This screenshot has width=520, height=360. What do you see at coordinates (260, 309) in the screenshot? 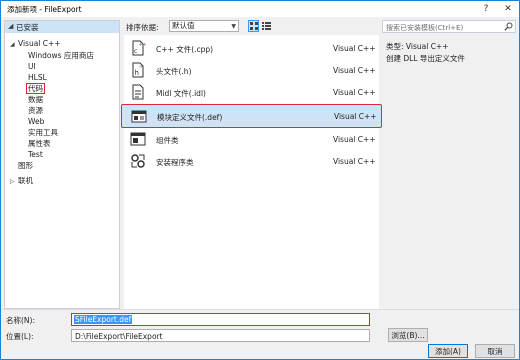
I see `divider` at bounding box center [260, 309].